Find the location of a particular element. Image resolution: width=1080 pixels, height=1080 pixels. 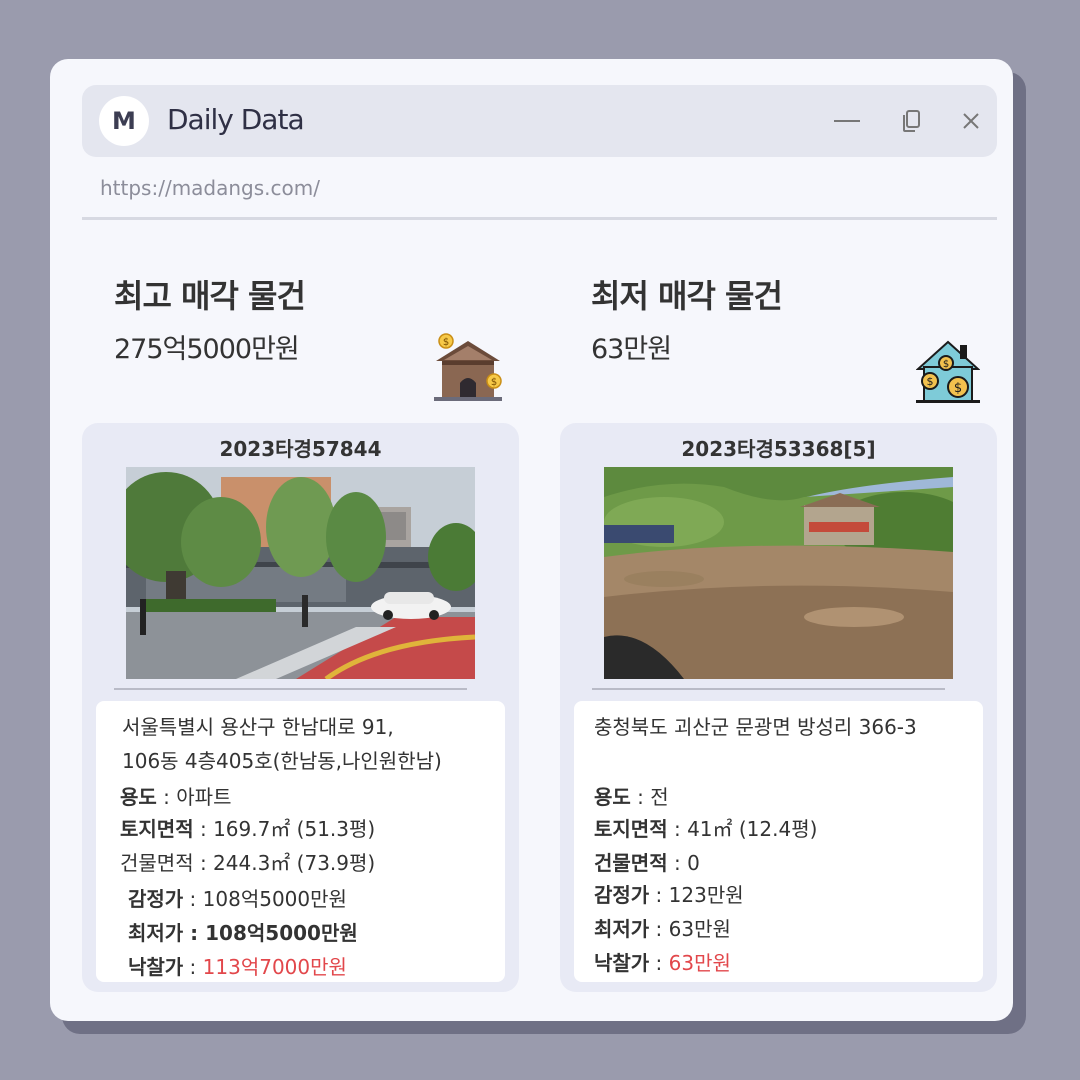

appraisal-value: : 108억5000만원 is located at coordinates (265, 899).